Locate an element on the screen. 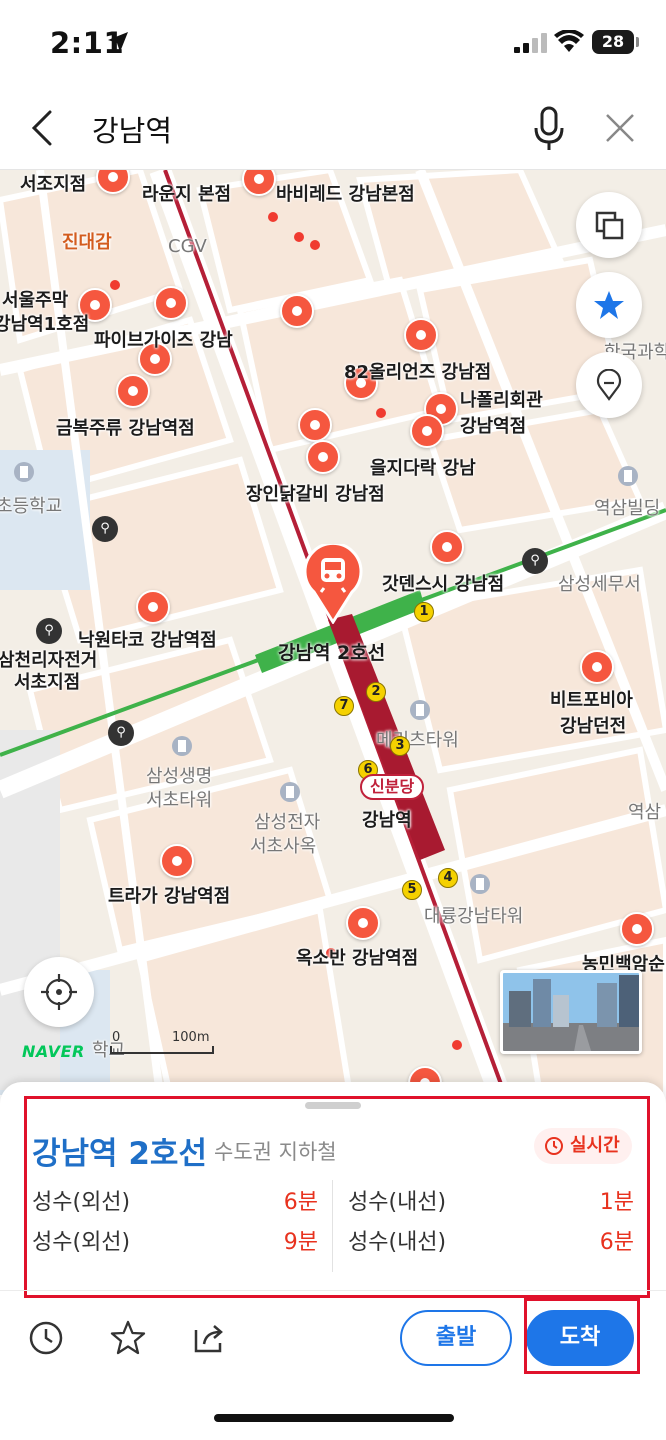  arrival-highlight-box is located at coordinates (582, 1336).